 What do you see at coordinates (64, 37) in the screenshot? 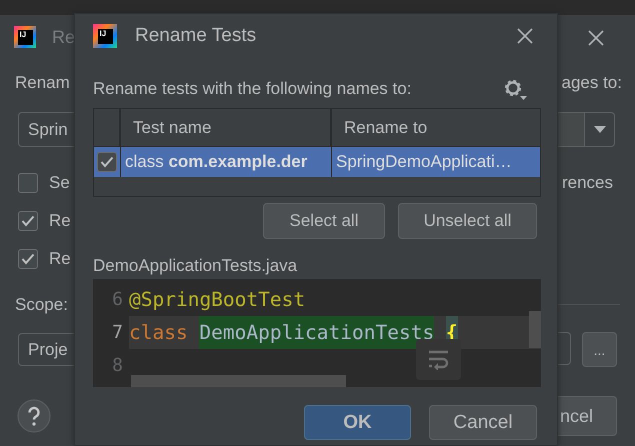
I see `window-title: Re` at bounding box center [64, 37].